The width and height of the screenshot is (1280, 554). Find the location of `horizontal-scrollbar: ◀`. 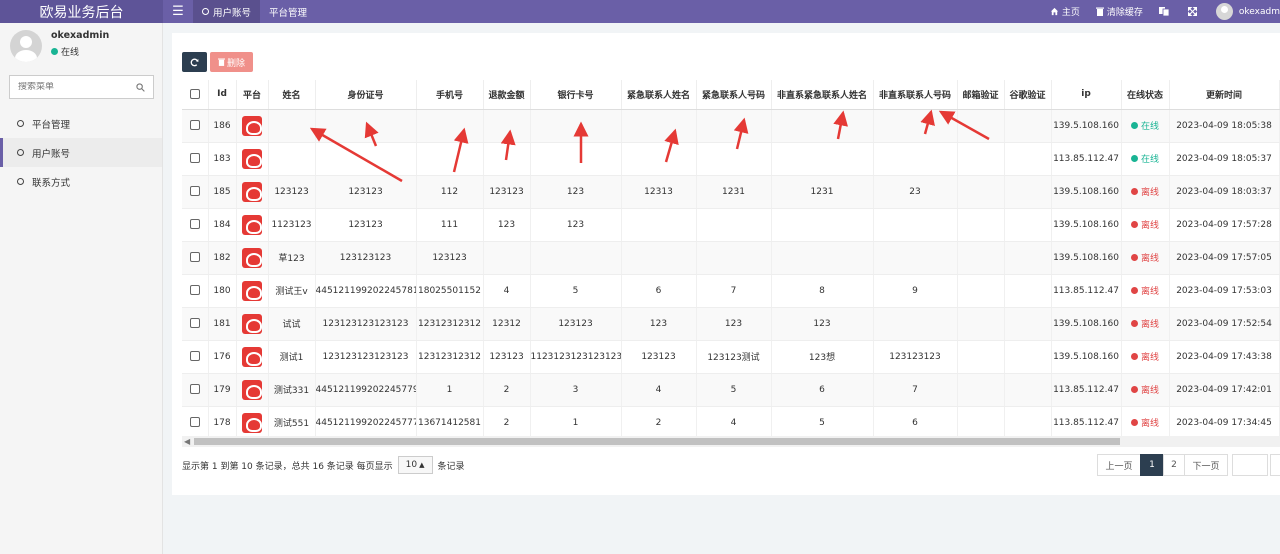

horizontal-scrollbar: ◀ is located at coordinates (731, 441).